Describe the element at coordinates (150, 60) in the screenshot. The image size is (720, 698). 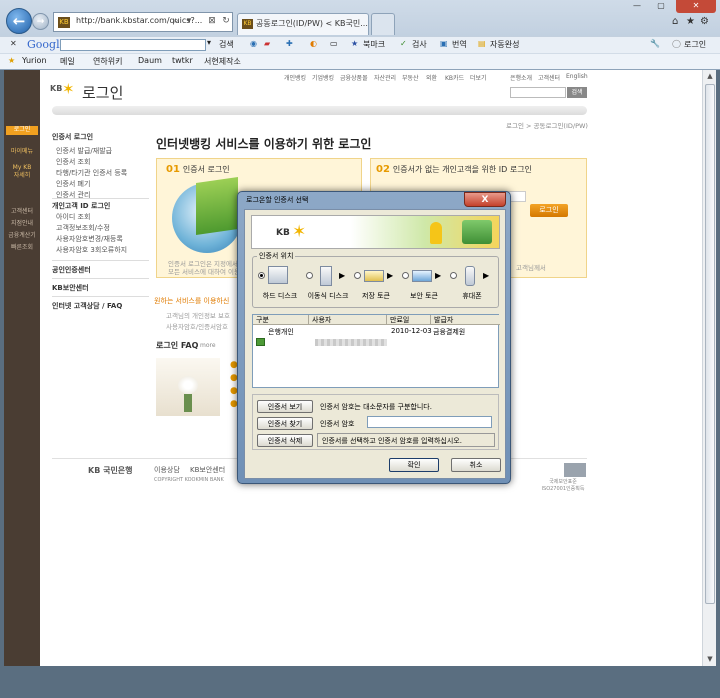
I see `fav-item-daum: Daum` at that location.